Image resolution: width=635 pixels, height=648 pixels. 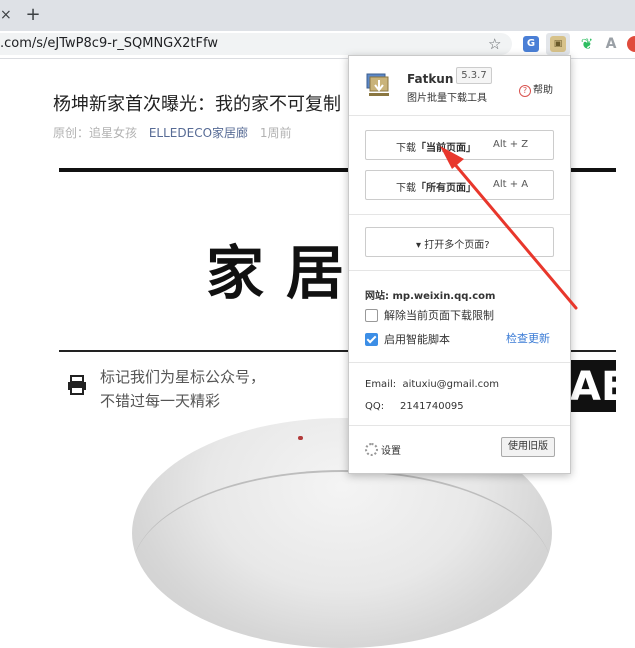 I want to click on contact-qq: QQ: 2141740095, so click(x=414, y=406).